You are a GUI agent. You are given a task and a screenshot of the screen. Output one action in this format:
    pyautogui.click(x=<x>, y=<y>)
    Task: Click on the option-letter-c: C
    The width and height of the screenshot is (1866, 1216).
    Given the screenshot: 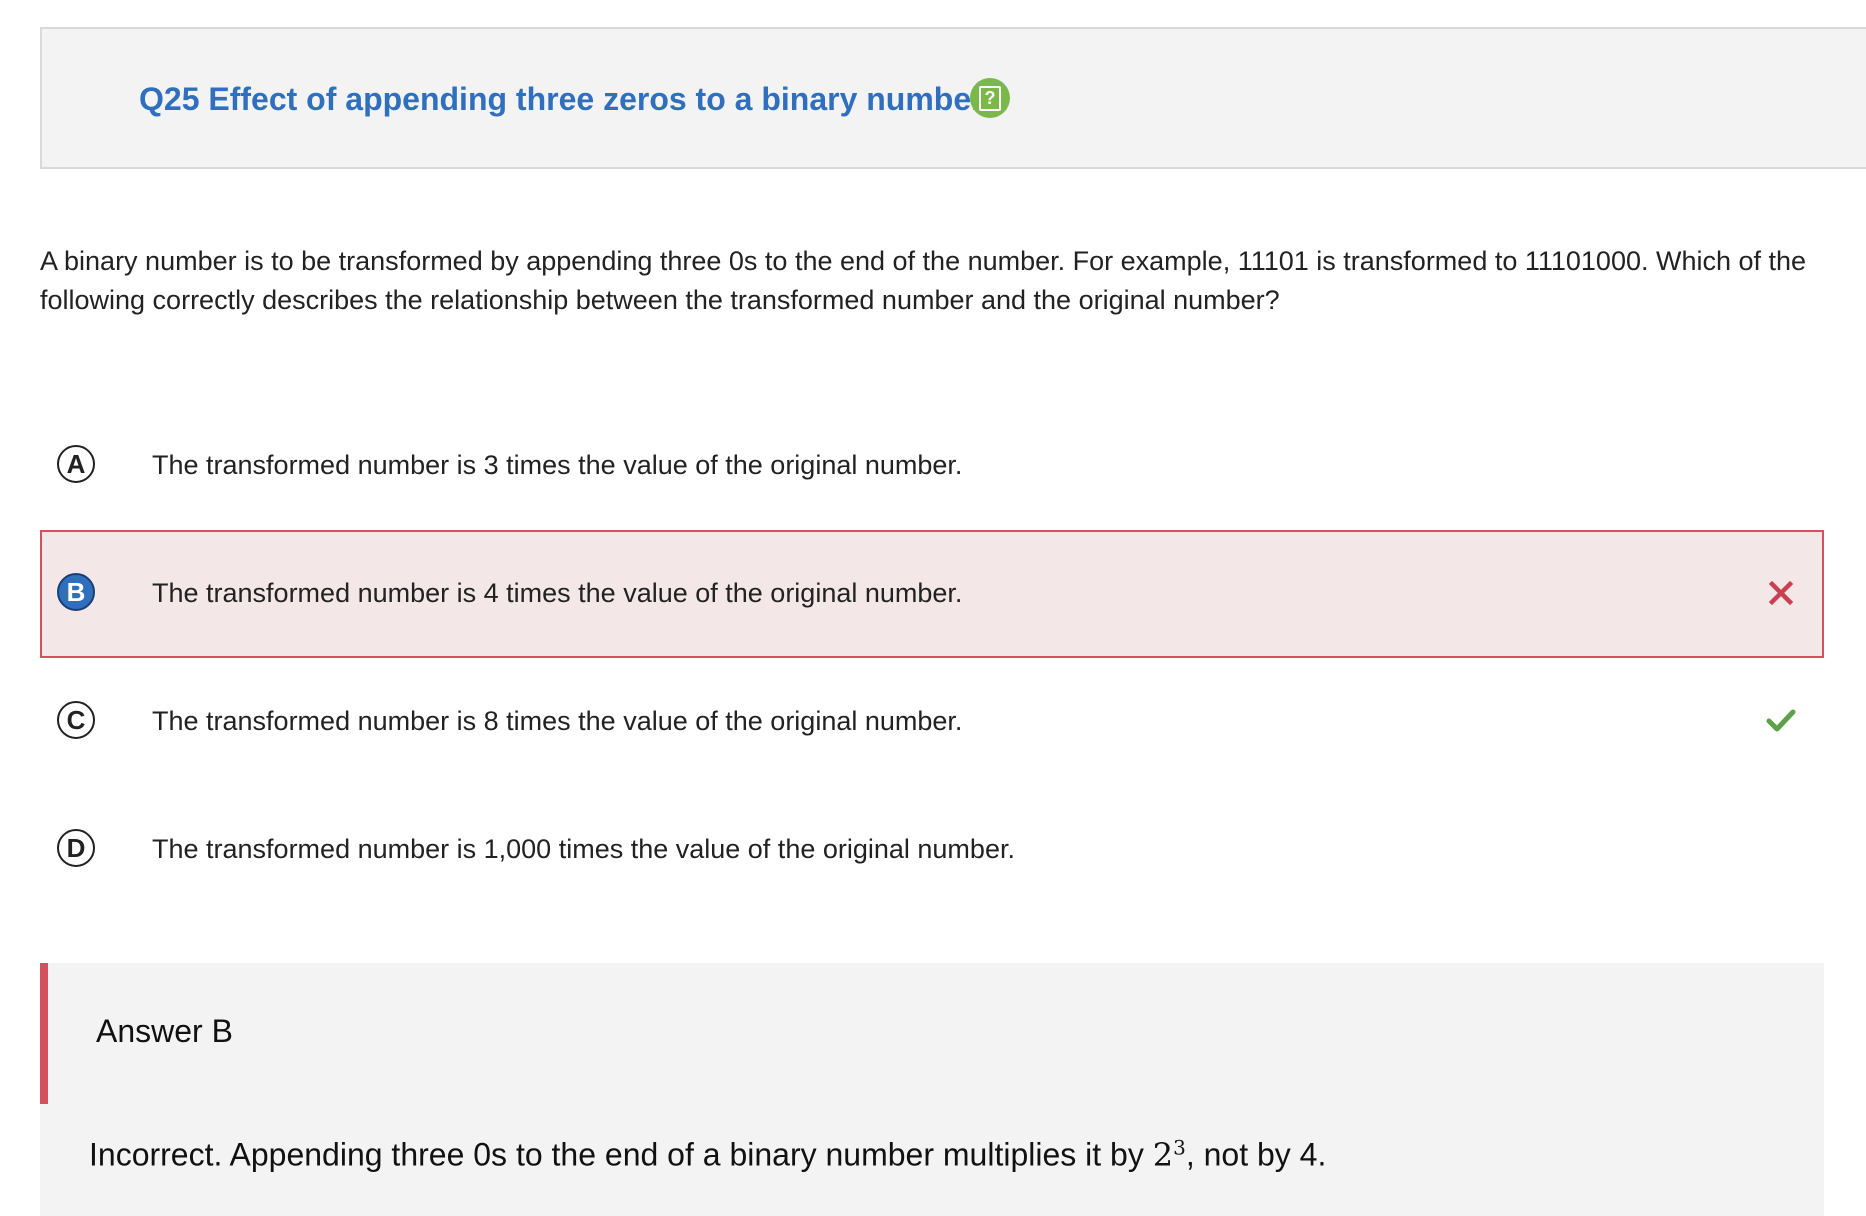 What is the action you would take?
    pyautogui.click(x=76, y=720)
    